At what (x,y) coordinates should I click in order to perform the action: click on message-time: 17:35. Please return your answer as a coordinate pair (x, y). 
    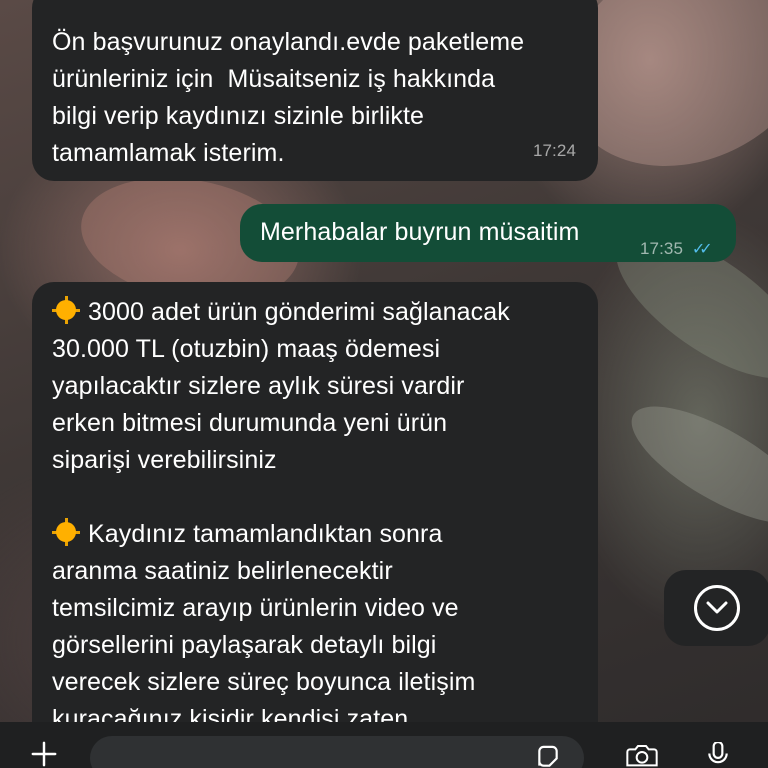
    Looking at the image, I should click on (662, 248).